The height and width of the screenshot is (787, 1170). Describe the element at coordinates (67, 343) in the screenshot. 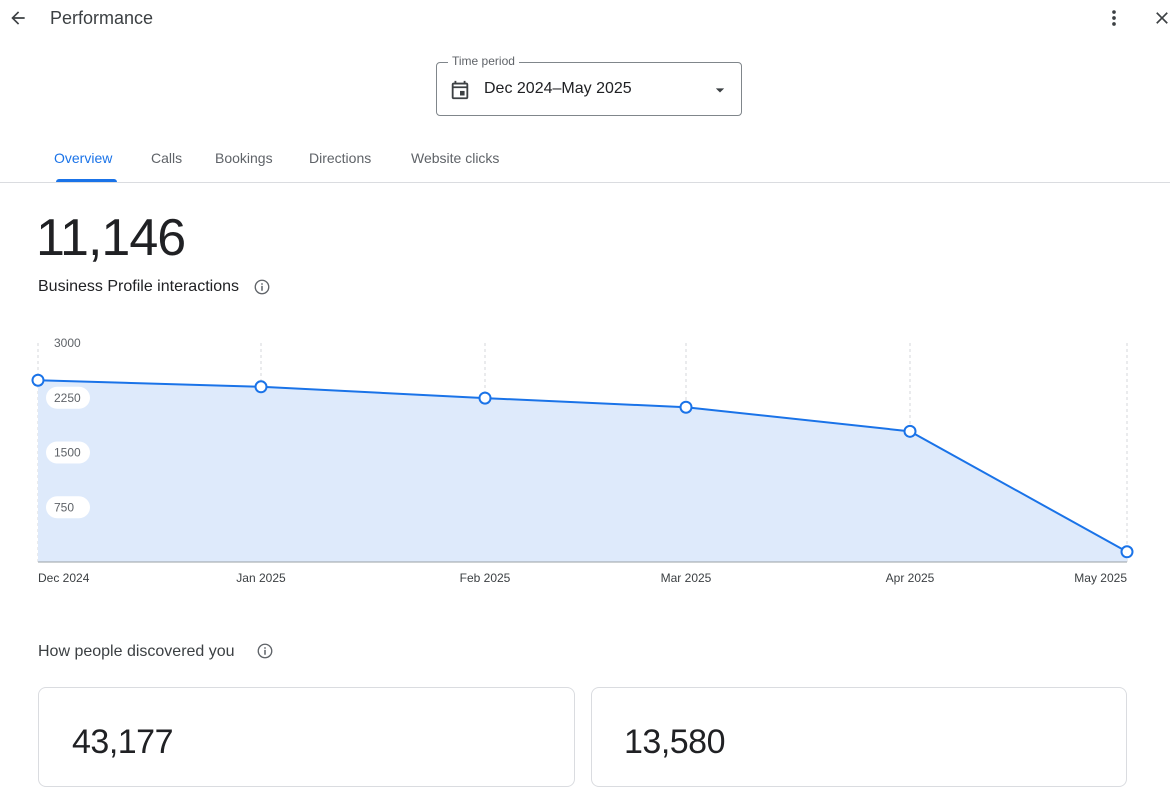

I see `y-tick-label: 3000` at that location.